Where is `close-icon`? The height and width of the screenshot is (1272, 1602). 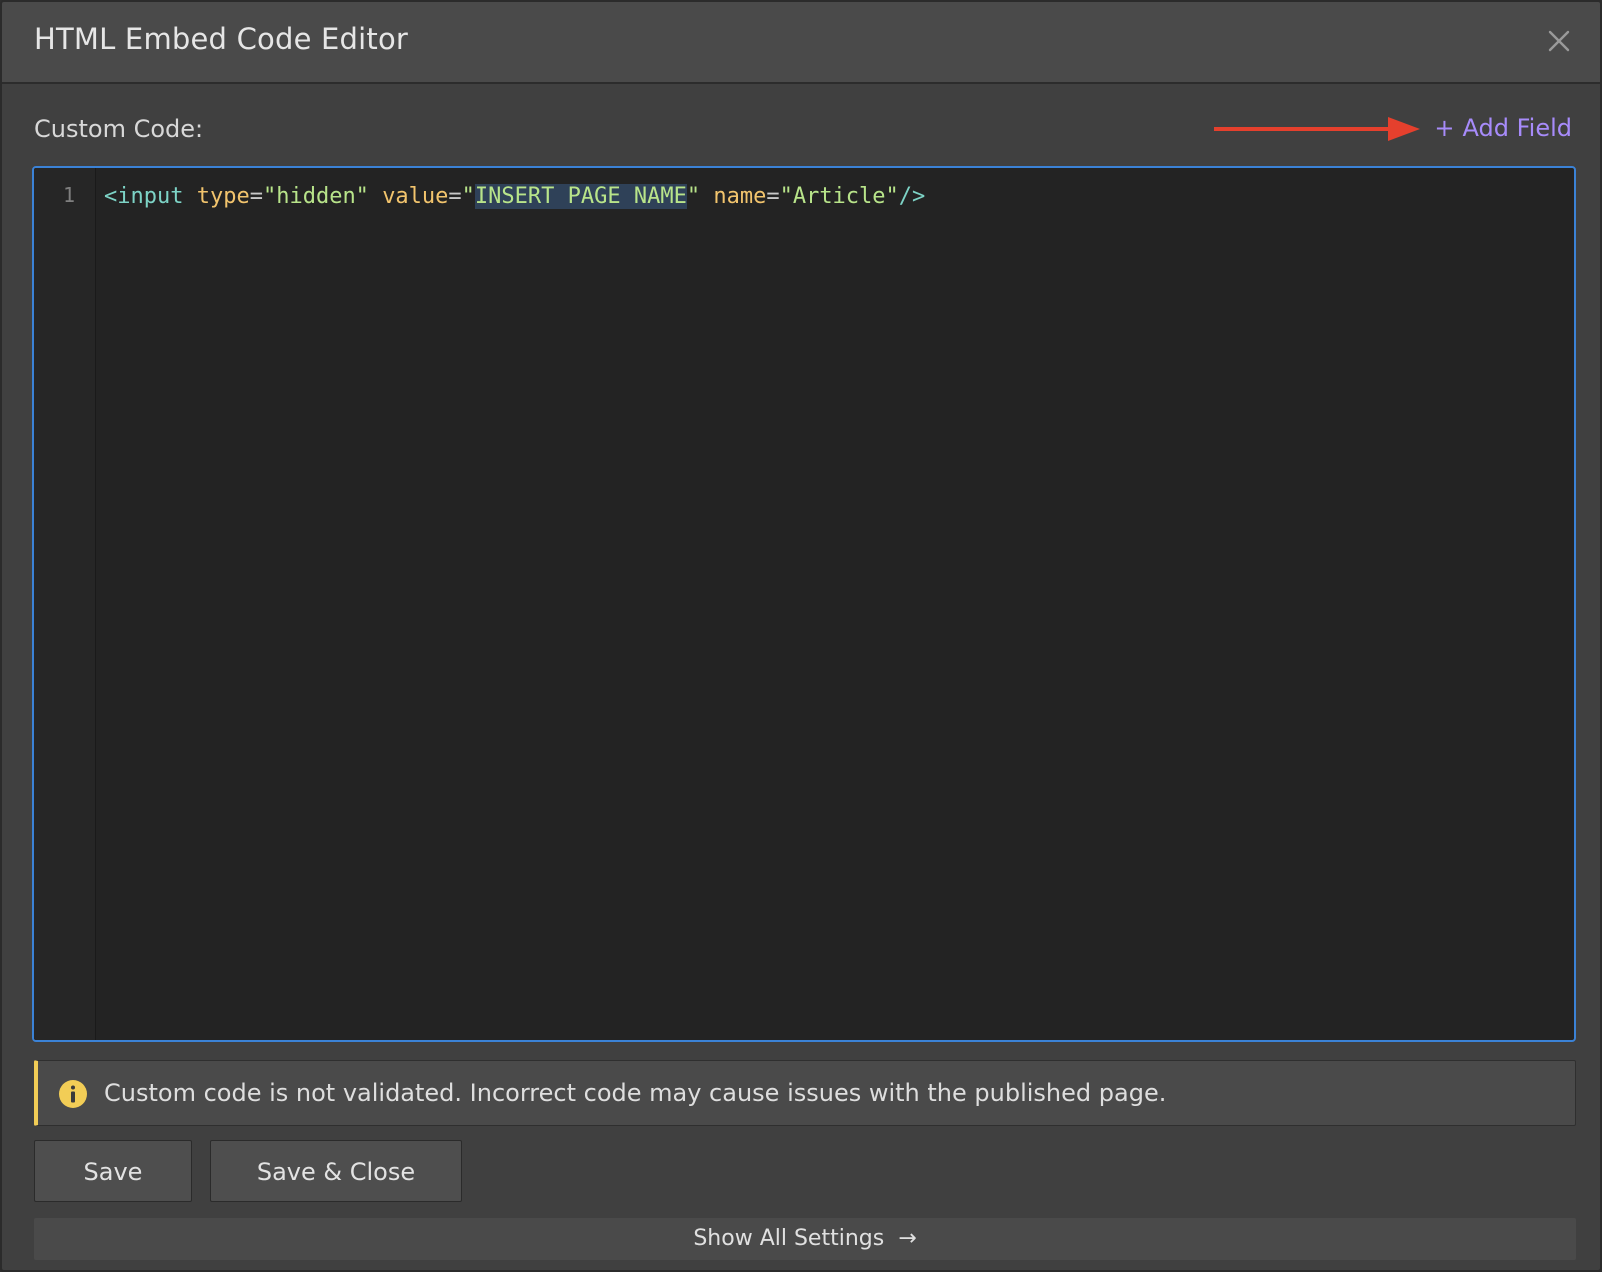
close-icon is located at coordinates (1559, 41).